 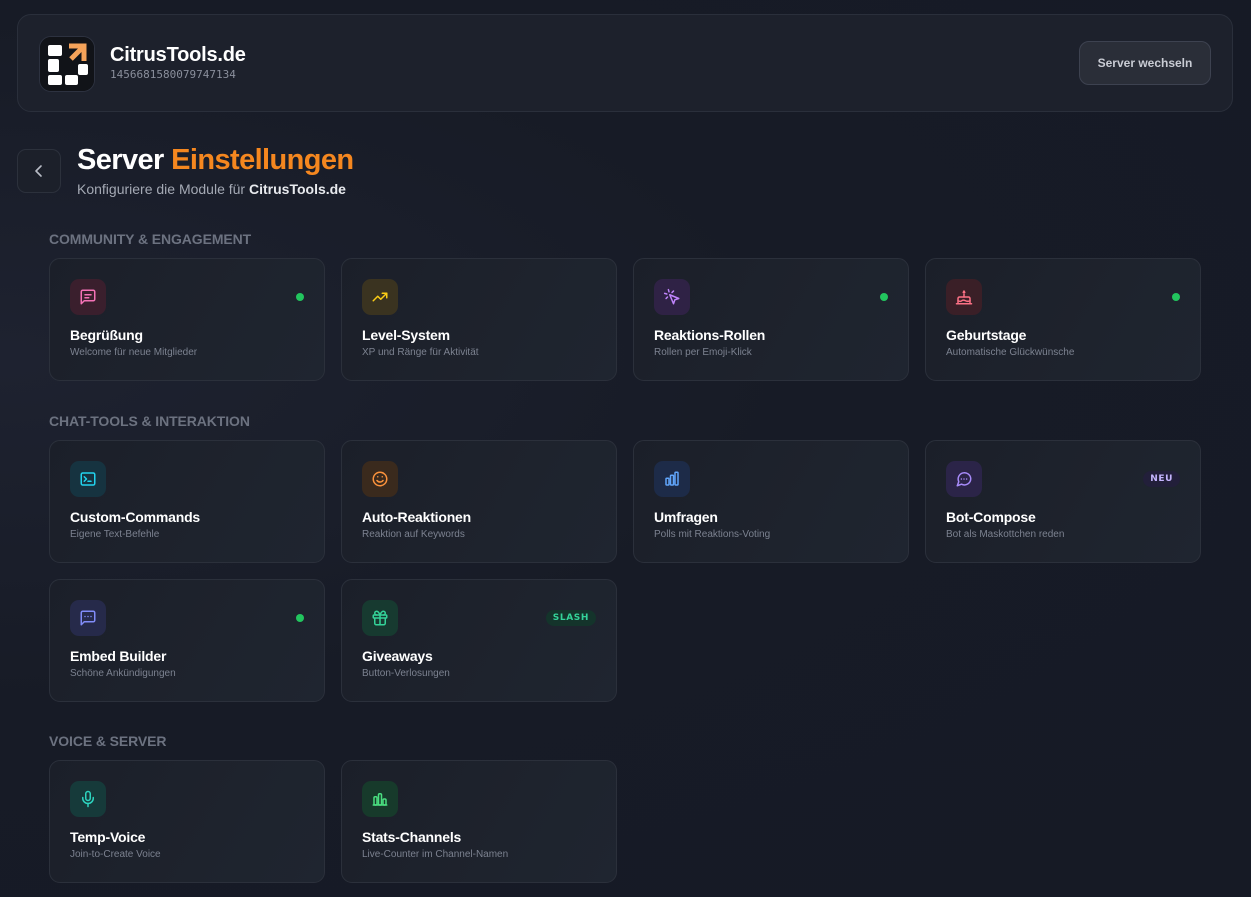 I want to click on stats-bars-icon, so click(x=380, y=799).